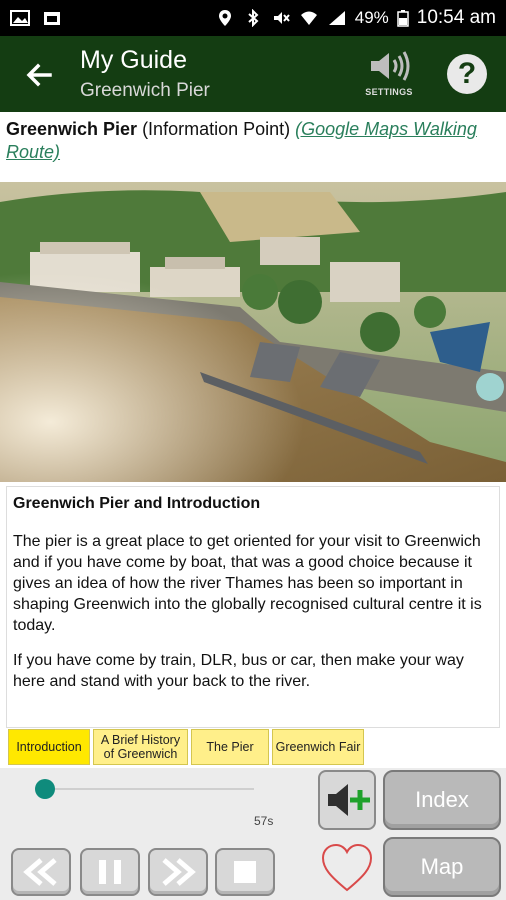  What do you see at coordinates (137, 503) in the screenshot?
I see `section-heading: Greenwich Pier and Introduction` at bounding box center [137, 503].